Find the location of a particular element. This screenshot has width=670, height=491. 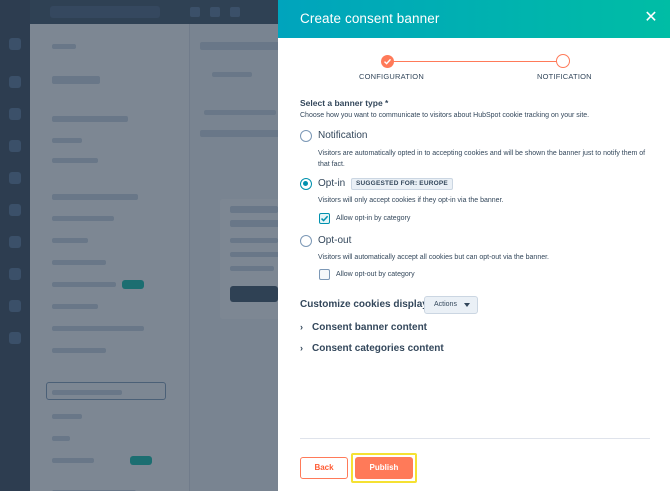

stepper-connector is located at coordinates (477, 61).